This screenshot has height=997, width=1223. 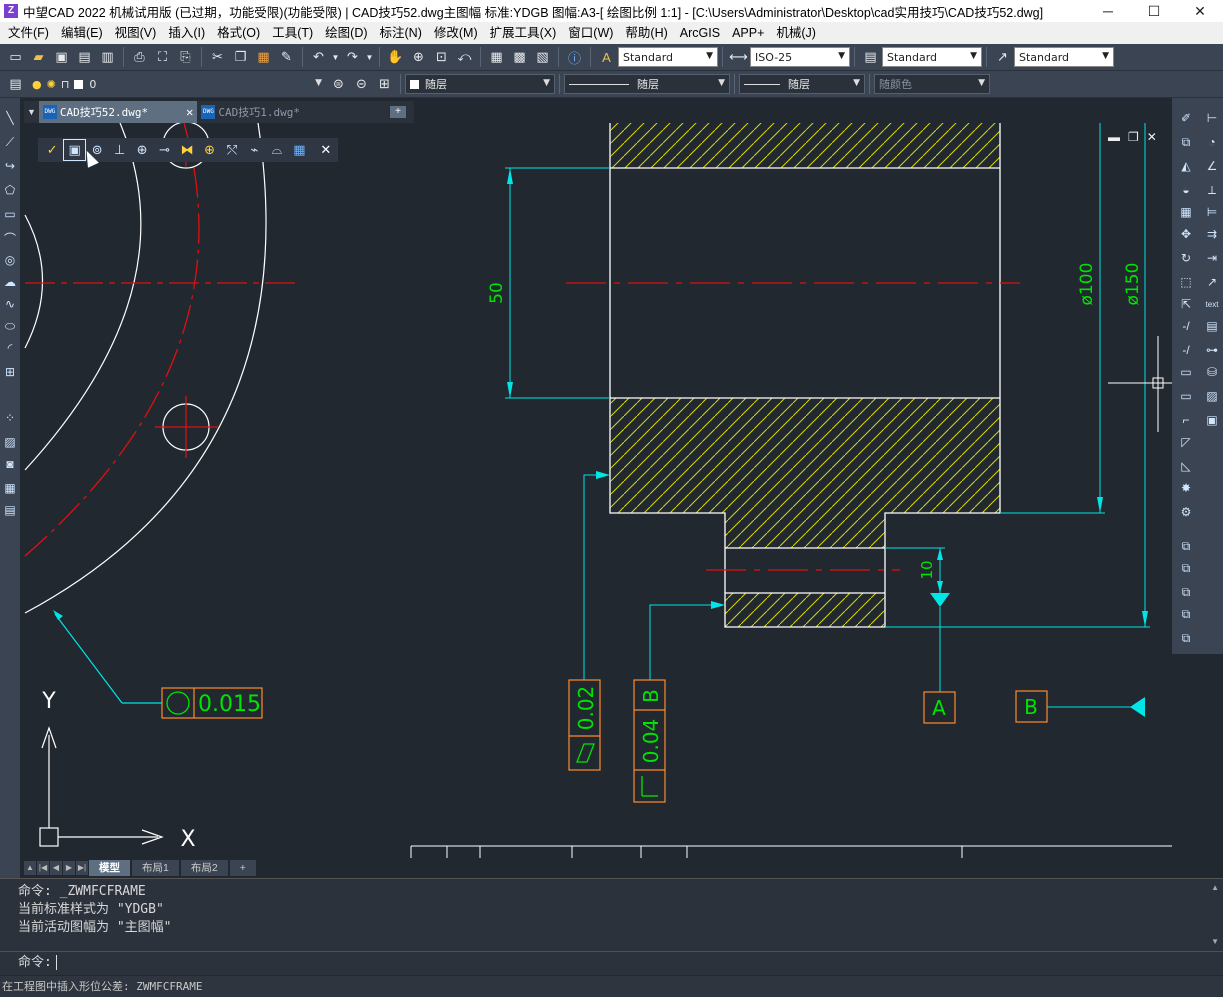 What do you see at coordinates (155, 868) in the screenshot?
I see `tab-layout1: 布局1` at bounding box center [155, 868].